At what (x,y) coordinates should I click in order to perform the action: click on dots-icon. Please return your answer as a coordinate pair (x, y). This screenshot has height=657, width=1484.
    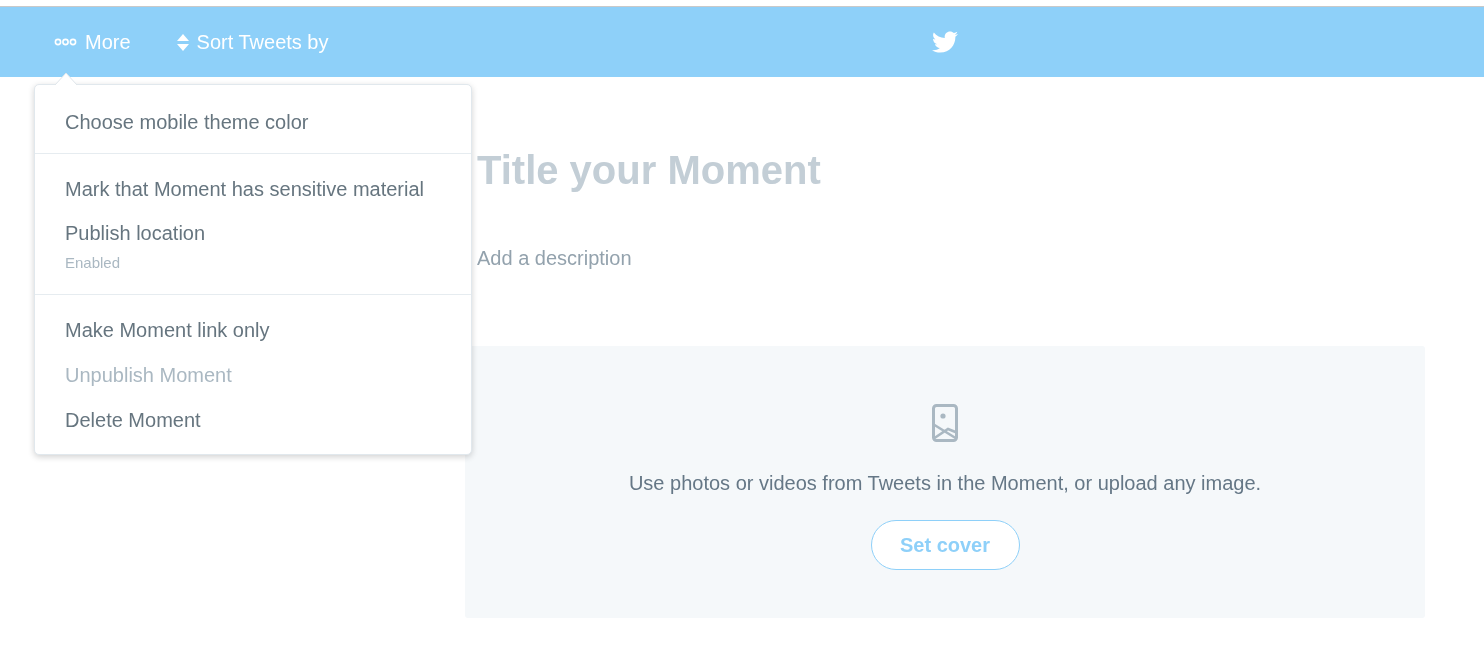
    Looking at the image, I should click on (65, 42).